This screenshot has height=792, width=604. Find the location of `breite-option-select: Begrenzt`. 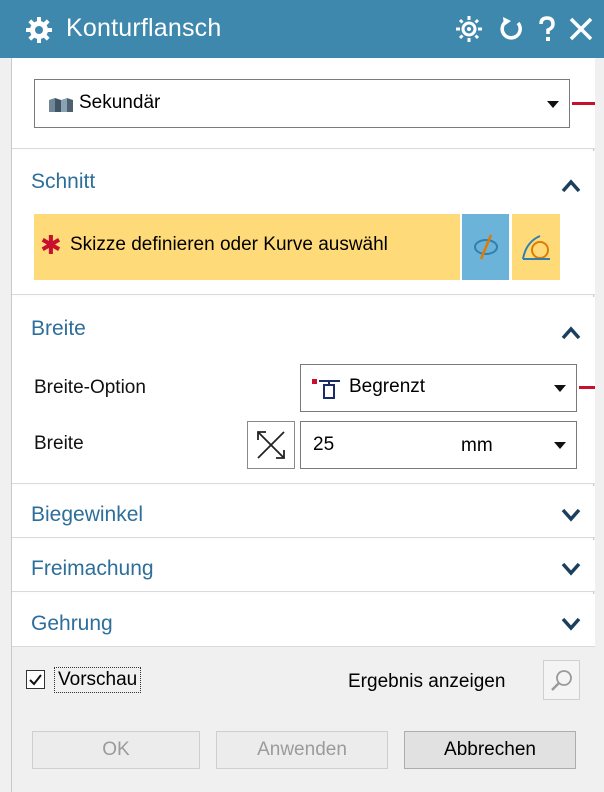

breite-option-select: Begrenzt is located at coordinates (438, 388).